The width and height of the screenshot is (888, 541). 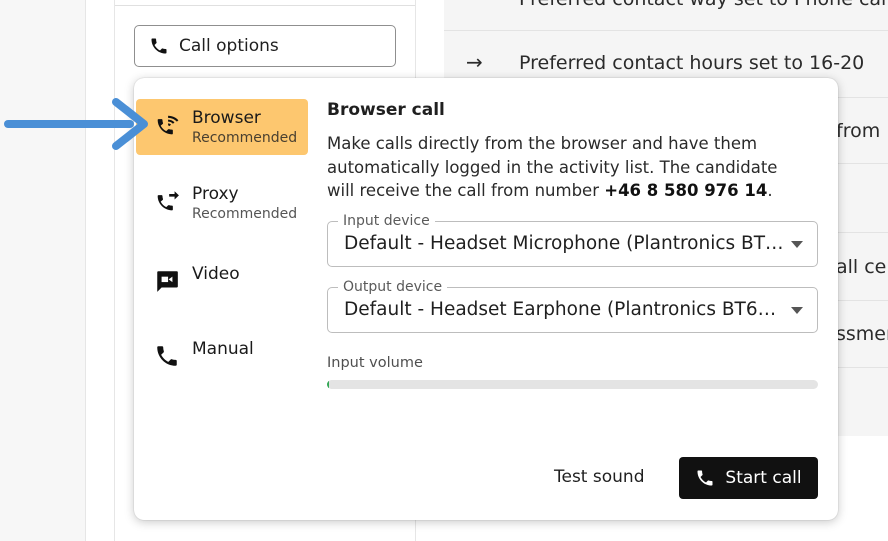 What do you see at coordinates (862, 267) in the screenshot?
I see `activity-item: all cen` at bounding box center [862, 267].